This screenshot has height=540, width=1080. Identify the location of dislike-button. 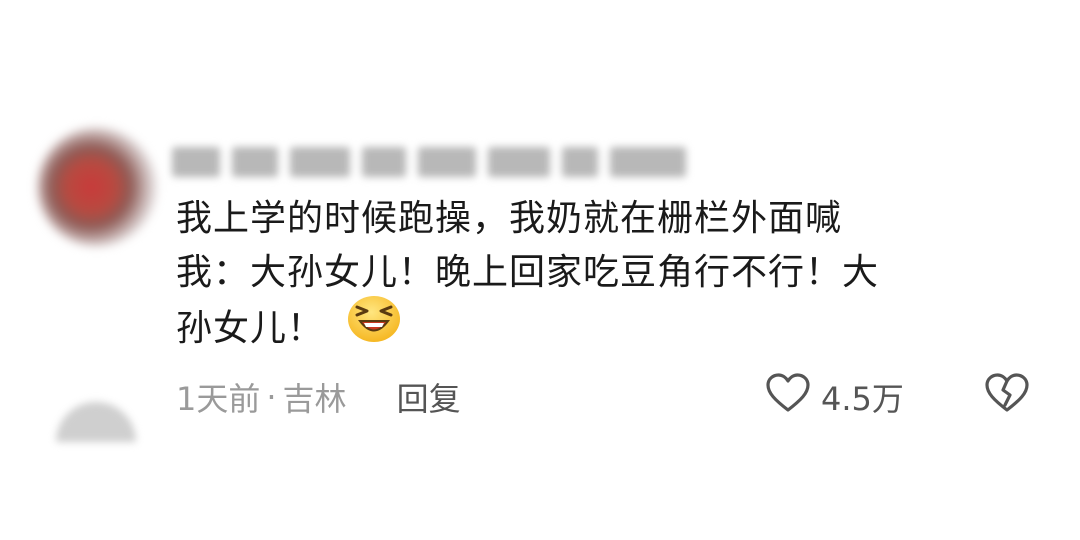
(1007, 395).